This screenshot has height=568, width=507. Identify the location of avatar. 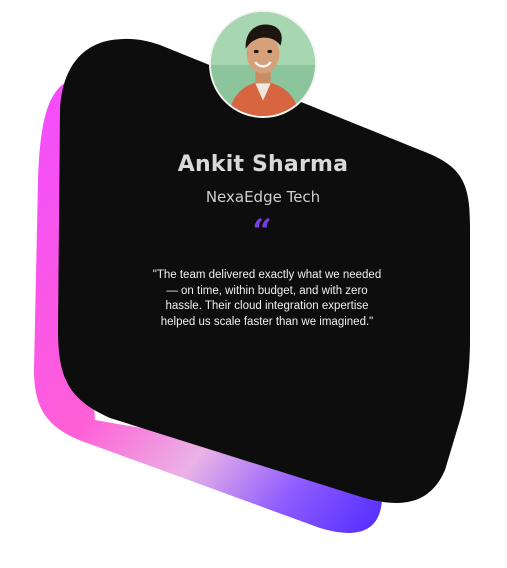
(263, 64).